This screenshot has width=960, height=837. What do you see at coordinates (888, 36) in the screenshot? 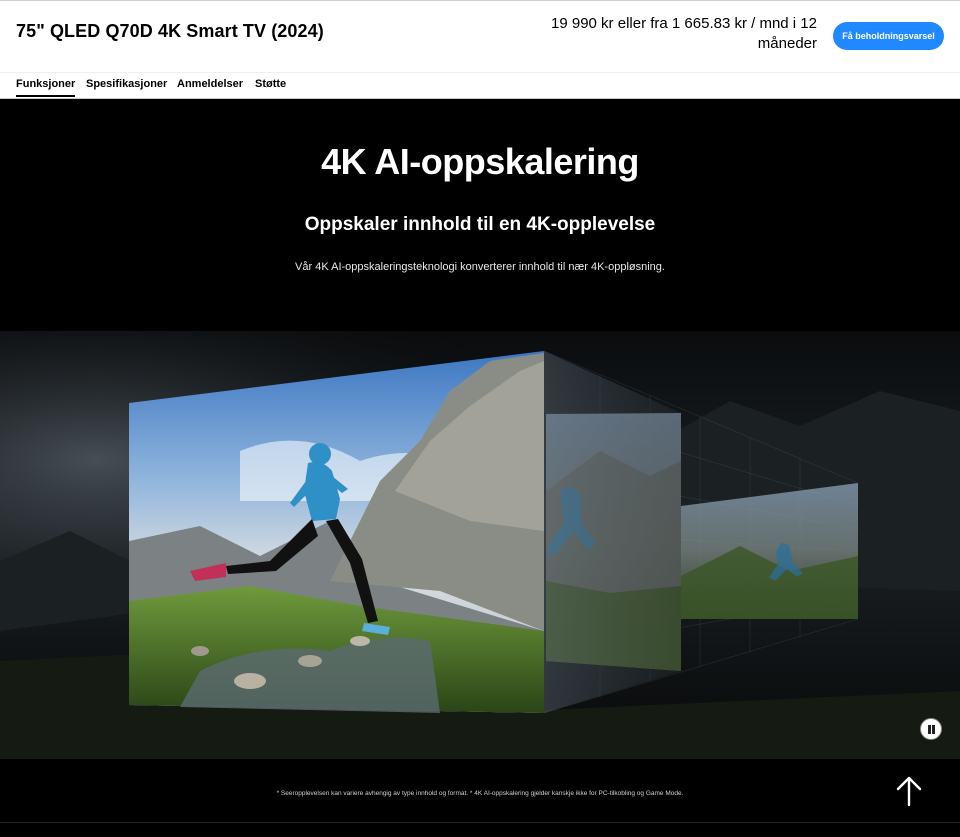
I see `stock-alert-button: Få beholdningsvarsel` at bounding box center [888, 36].